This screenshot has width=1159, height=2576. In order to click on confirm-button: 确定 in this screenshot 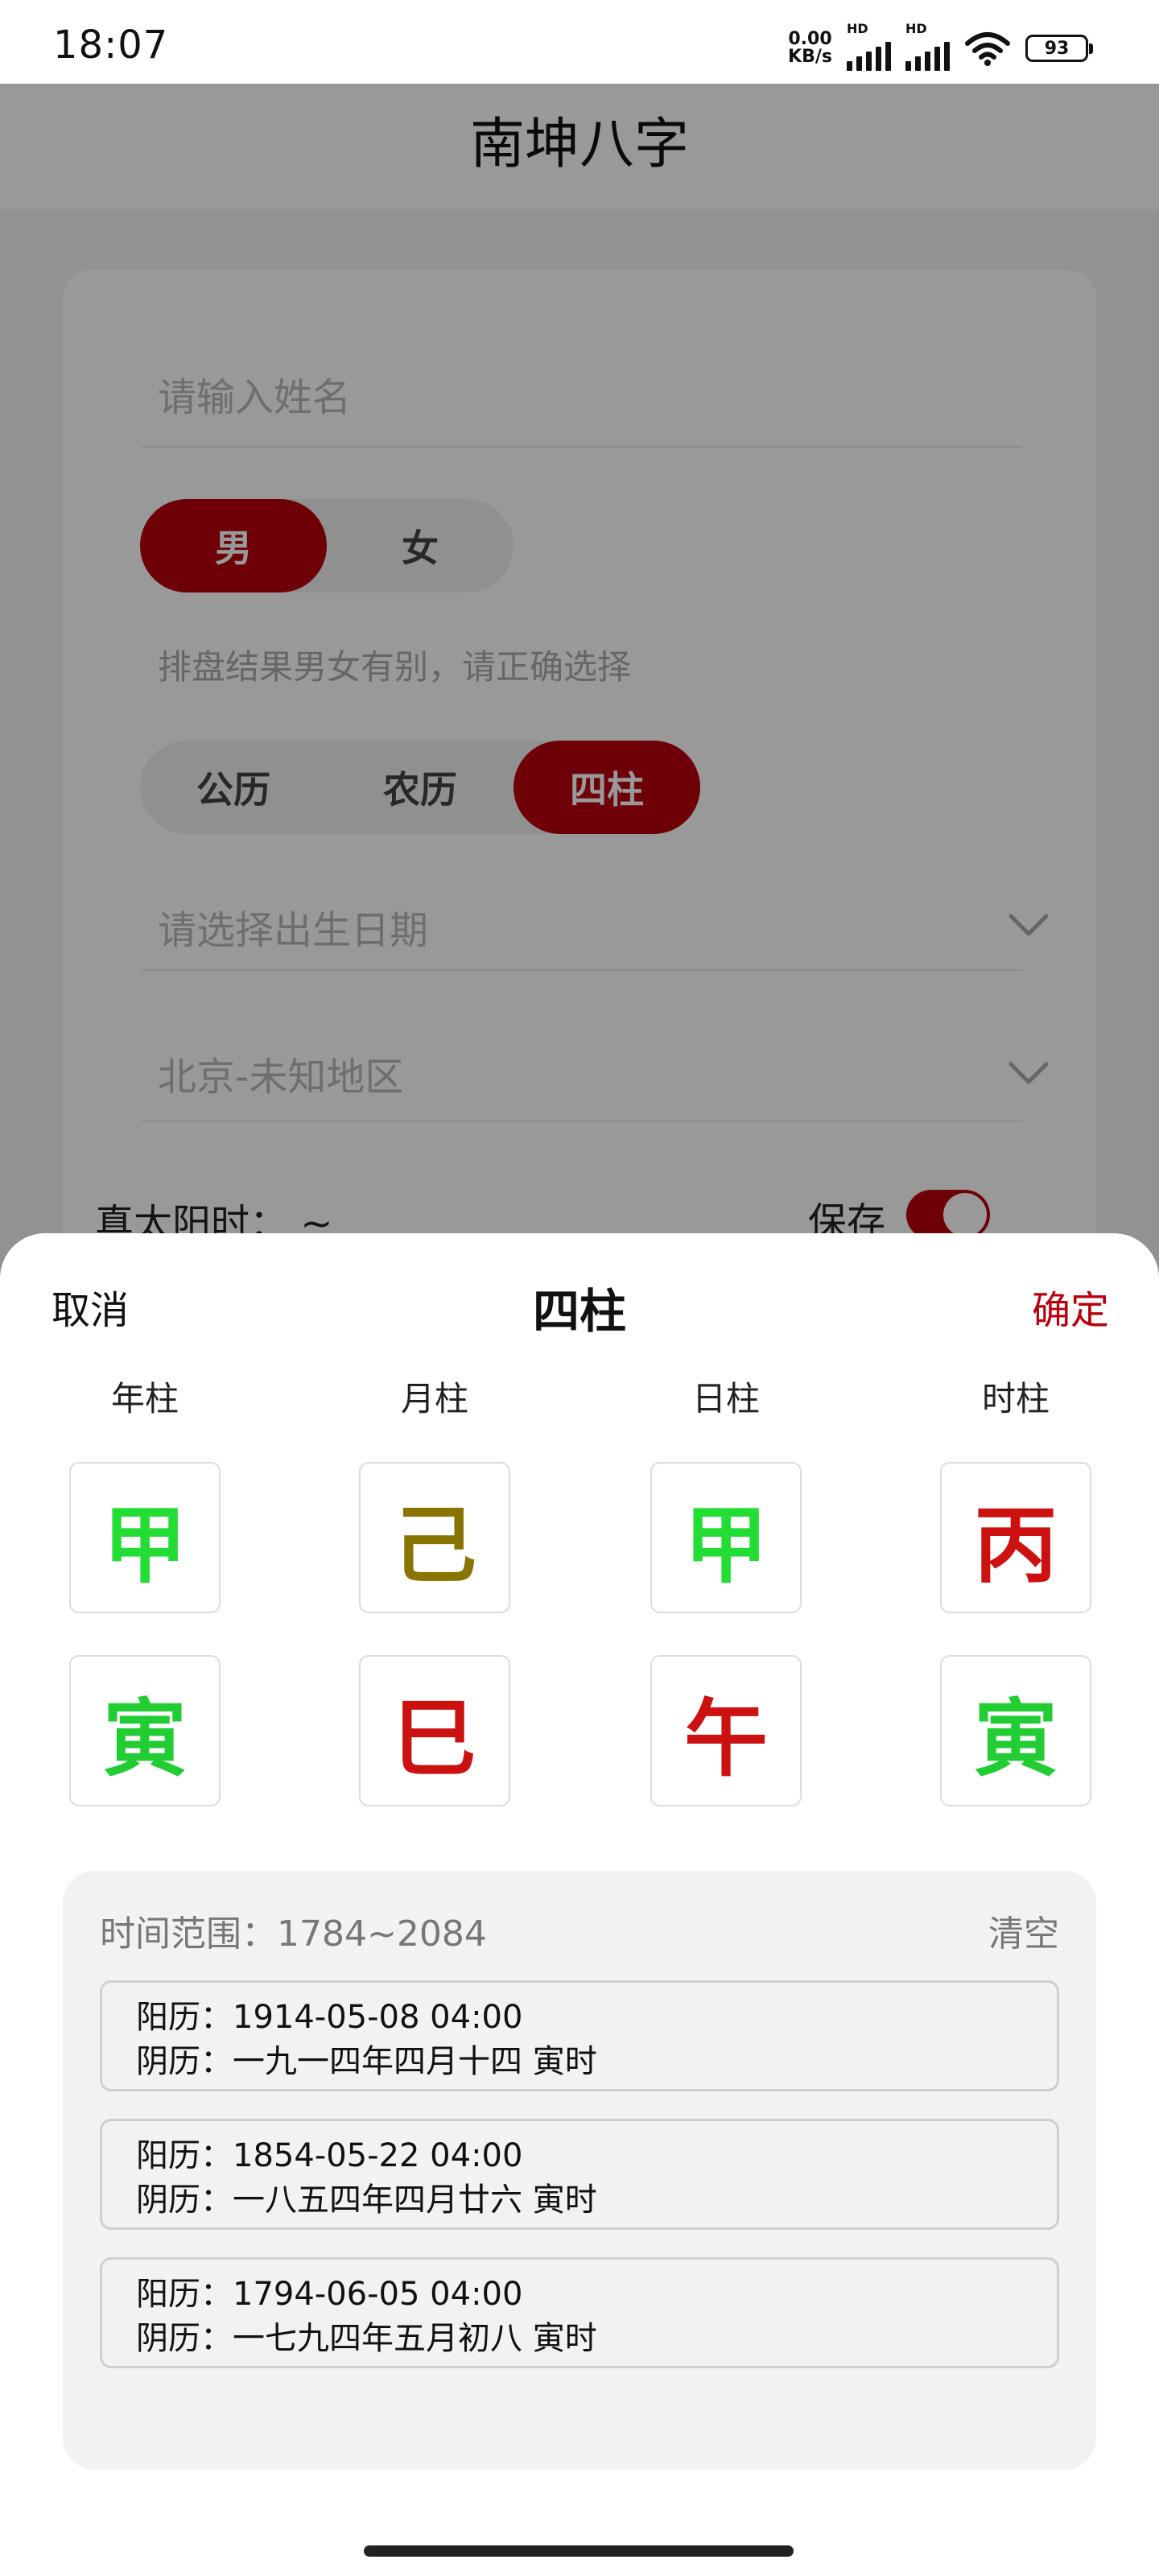, I will do `click(1070, 1306)`.